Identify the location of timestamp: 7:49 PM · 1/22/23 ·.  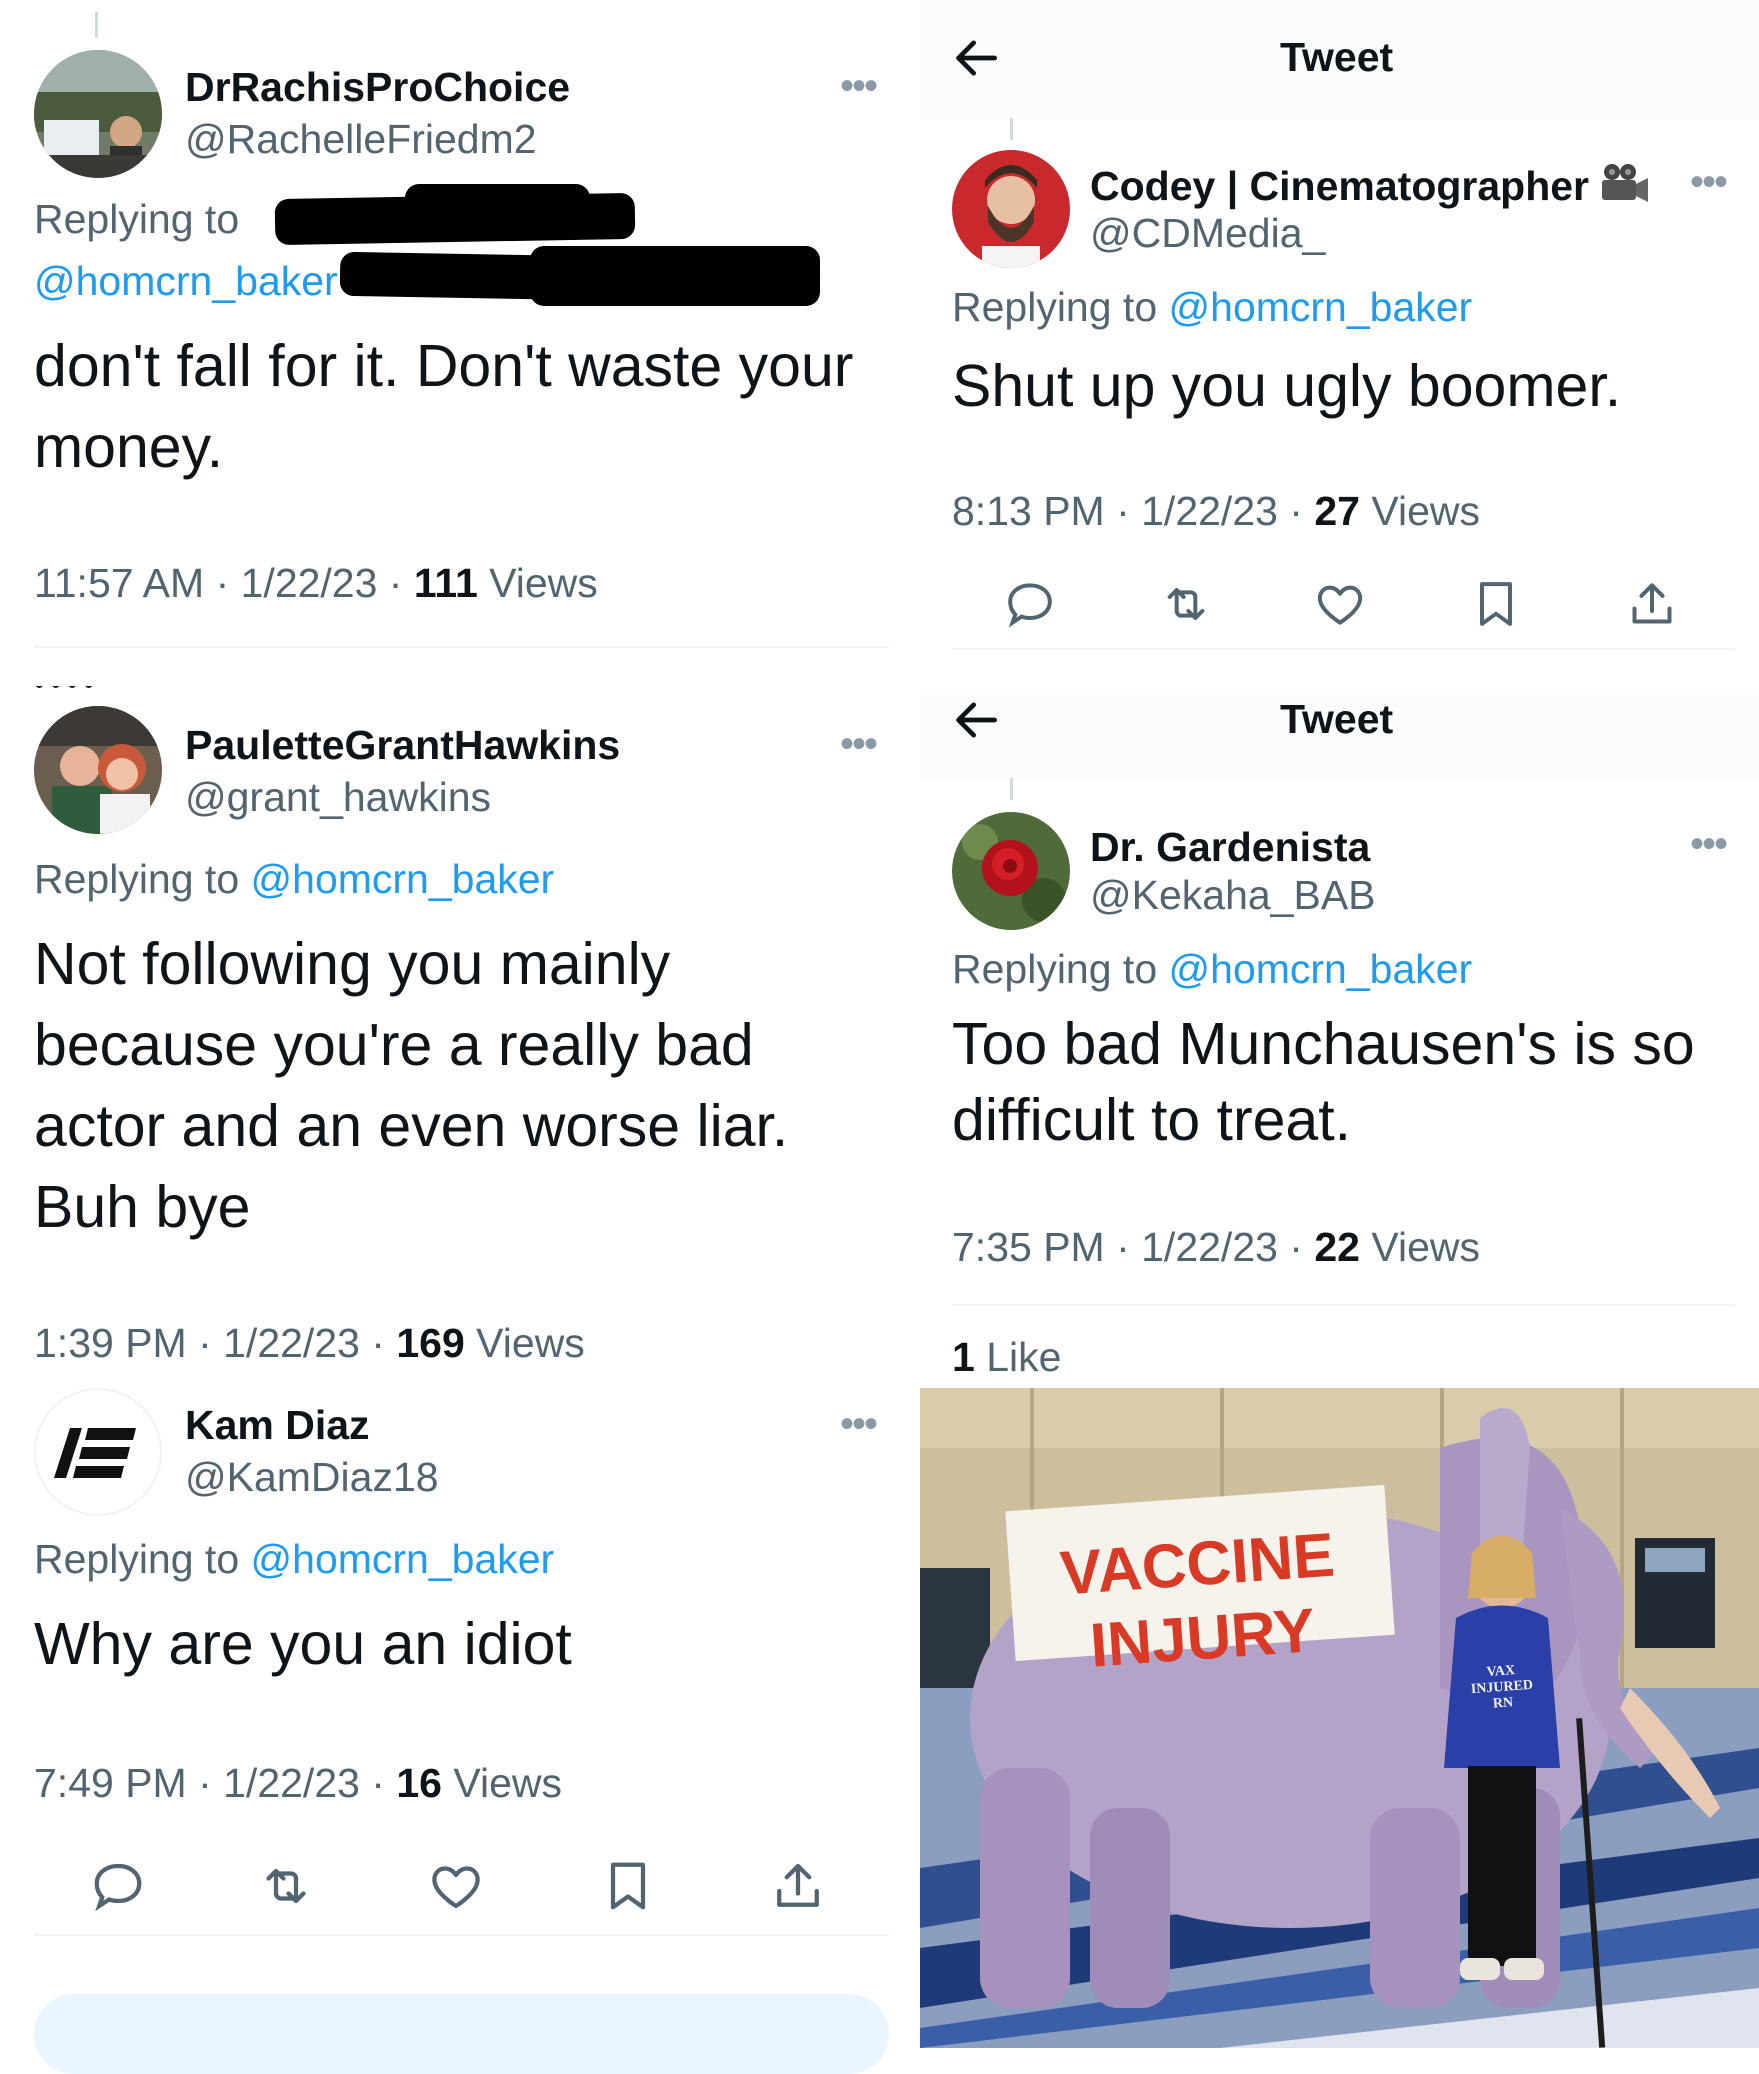
(215, 1783).